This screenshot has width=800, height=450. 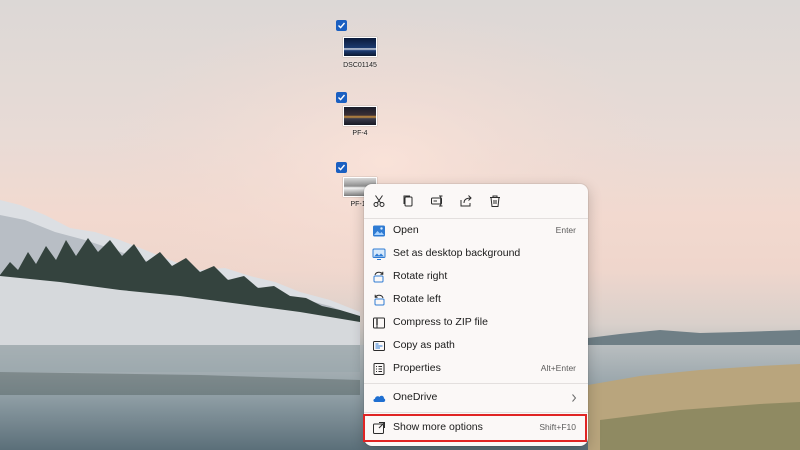 What do you see at coordinates (476, 398) in the screenshot?
I see `menu-item-onedrive: OneDrive` at bounding box center [476, 398].